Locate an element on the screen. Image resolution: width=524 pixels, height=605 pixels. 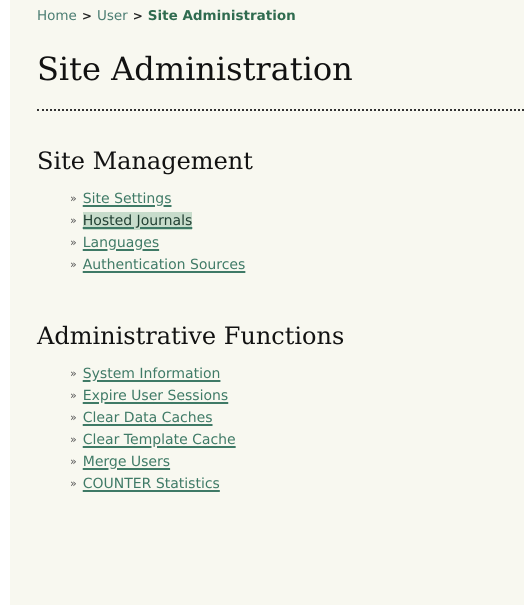
nav-link: Expire User Sessions is located at coordinates (155, 396).